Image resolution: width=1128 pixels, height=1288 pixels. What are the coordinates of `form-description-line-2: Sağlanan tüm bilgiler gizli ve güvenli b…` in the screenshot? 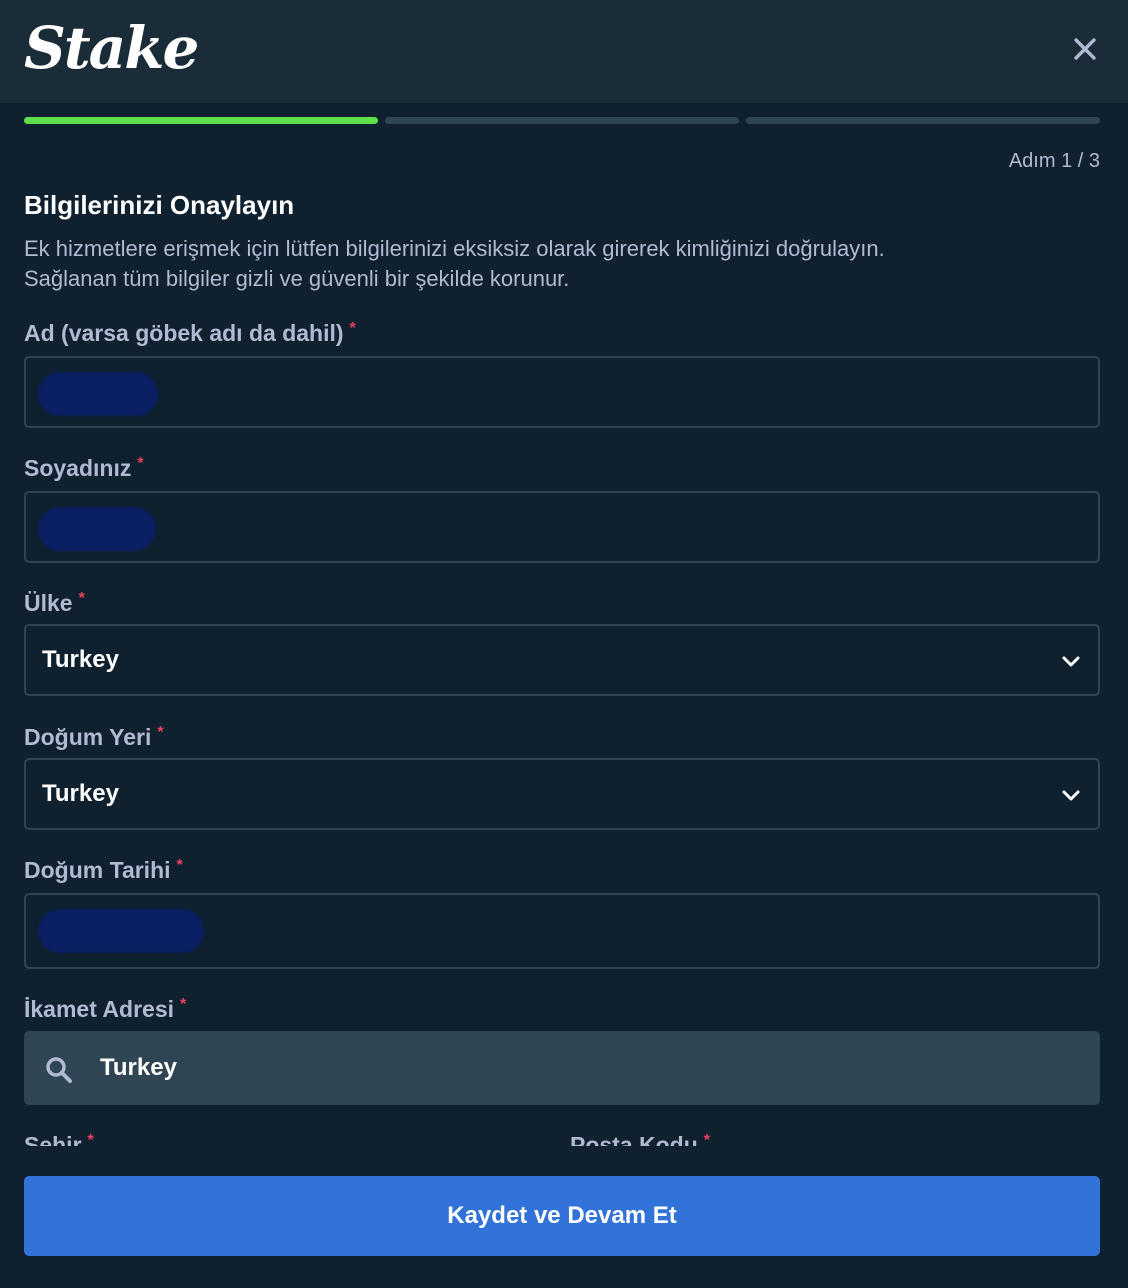 It's located at (297, 278).